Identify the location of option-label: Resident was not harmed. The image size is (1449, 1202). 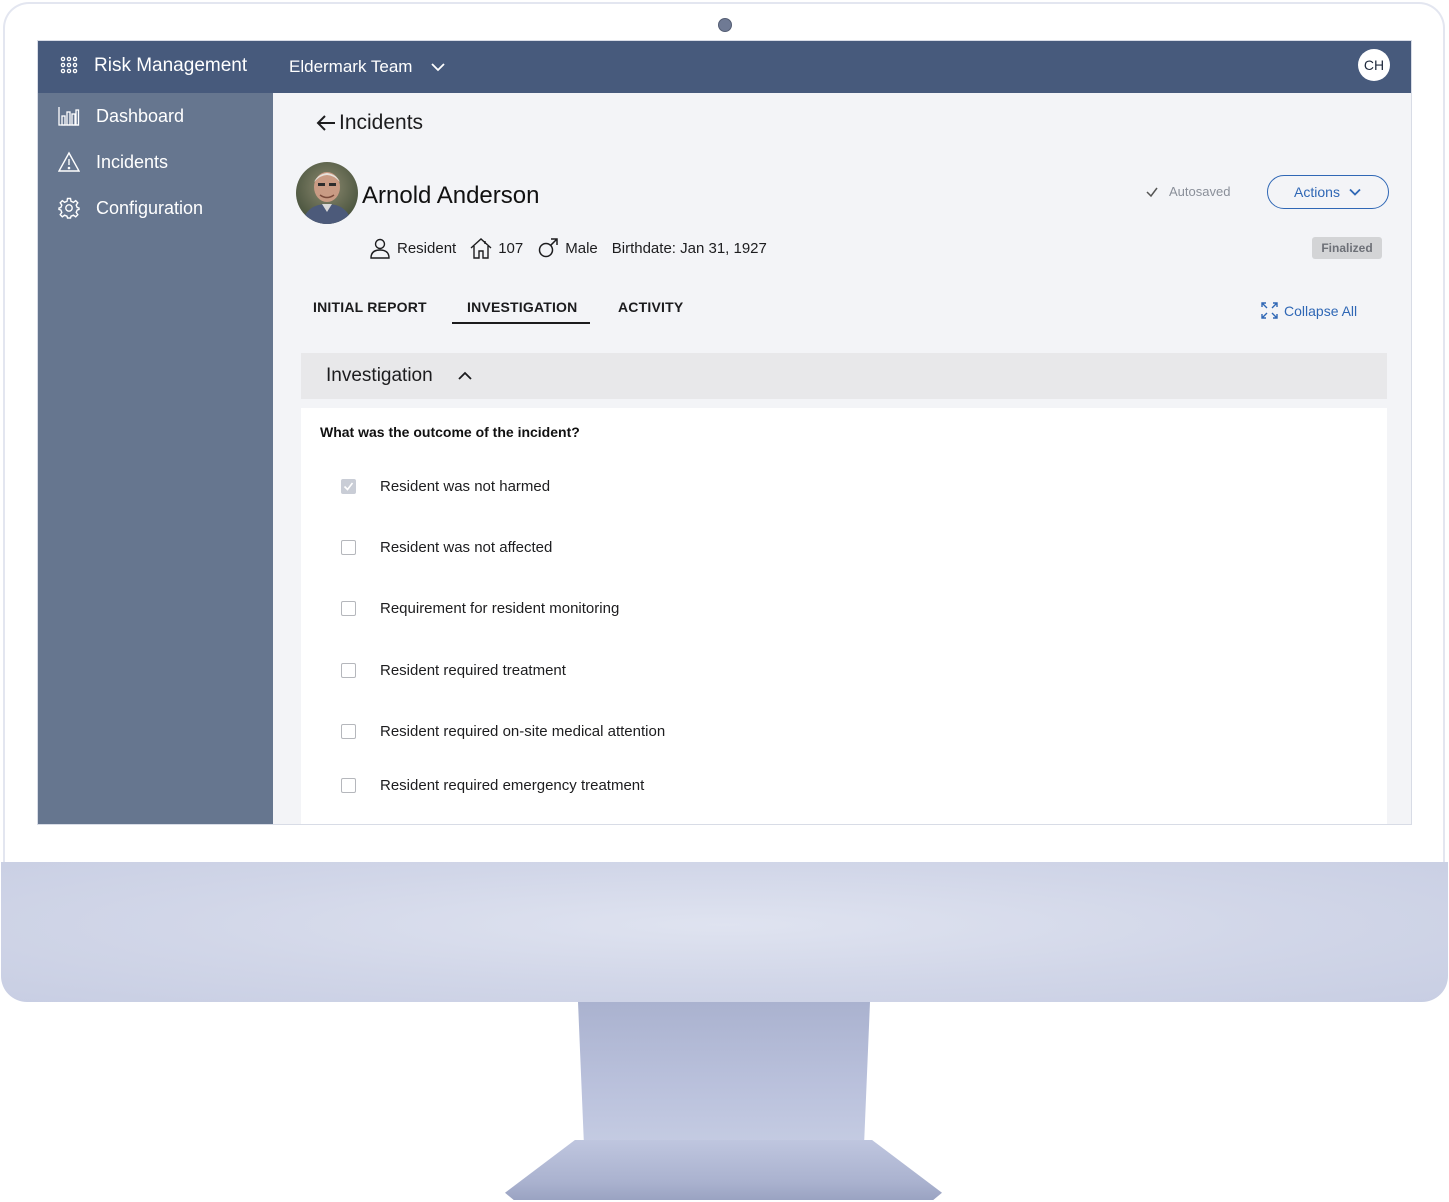
(465, 486).